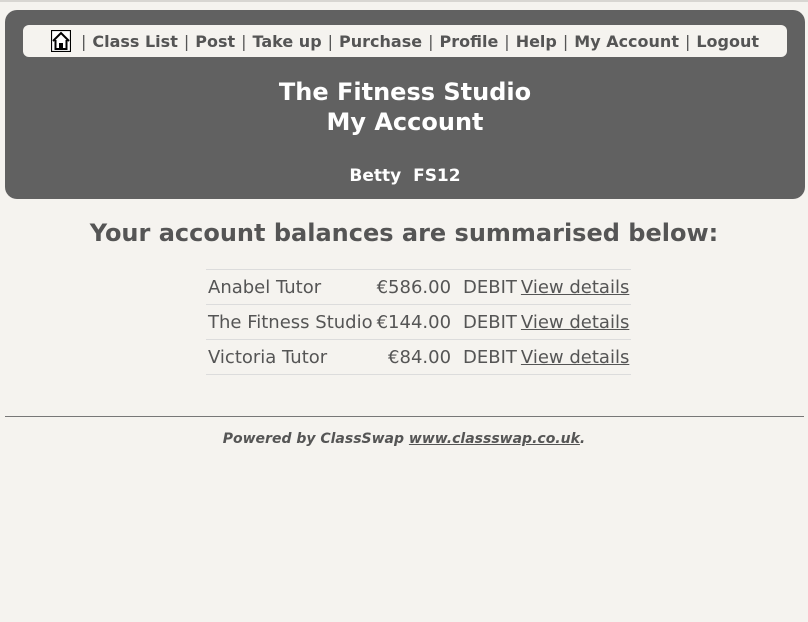 Image resolution: width=808 pixels, height=622 pixels. Describe the element at coordinates (494, 439) in the screenshot. I see `classswap-link: www.classswap.co.uk` at that location.